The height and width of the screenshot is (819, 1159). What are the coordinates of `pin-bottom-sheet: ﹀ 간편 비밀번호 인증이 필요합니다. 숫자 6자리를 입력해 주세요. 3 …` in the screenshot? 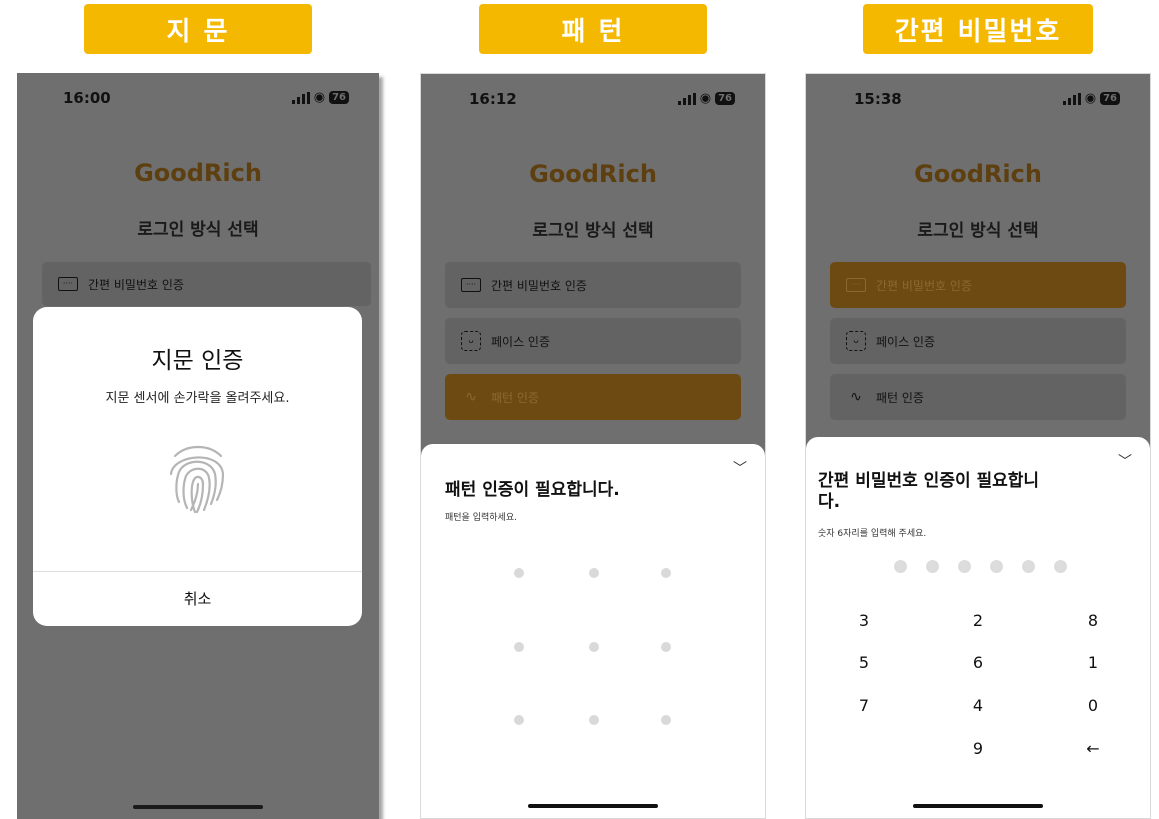 It's located at (978, 627).